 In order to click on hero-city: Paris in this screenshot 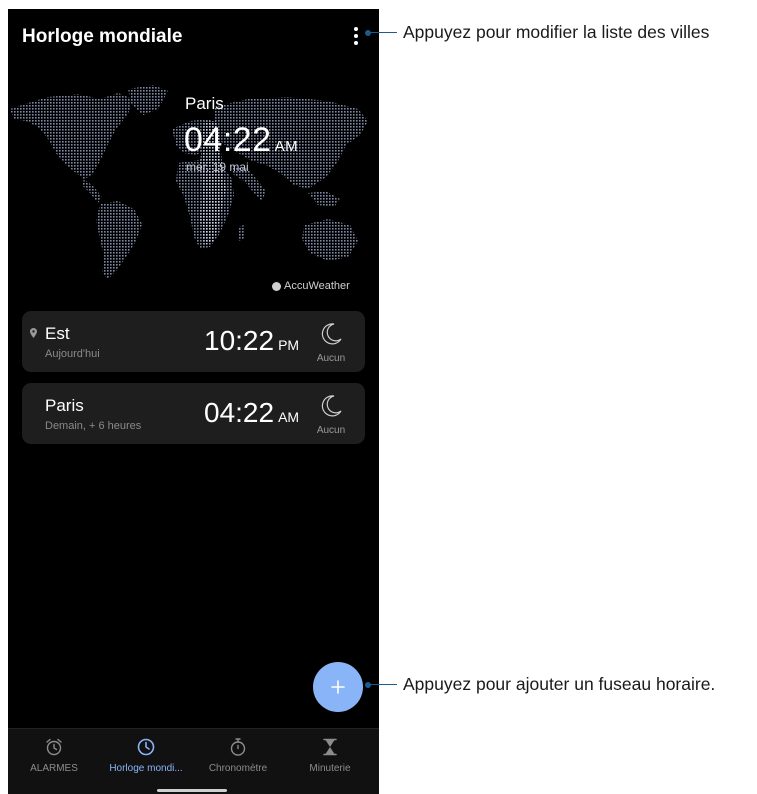, I will do `click(204, 103)`.